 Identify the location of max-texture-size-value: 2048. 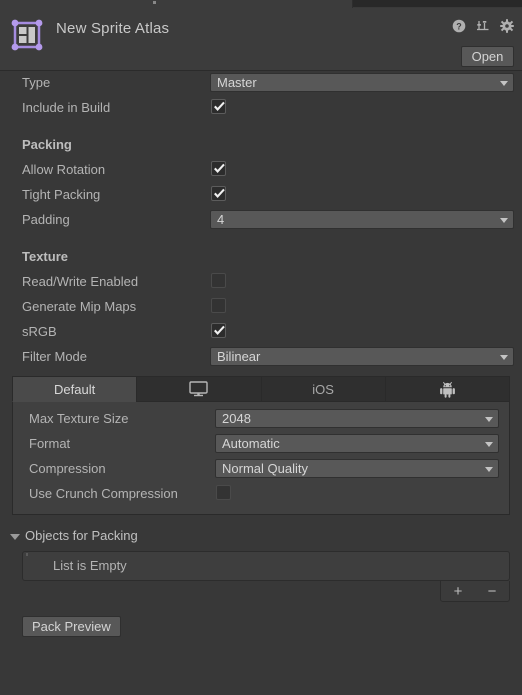
(236, 418).